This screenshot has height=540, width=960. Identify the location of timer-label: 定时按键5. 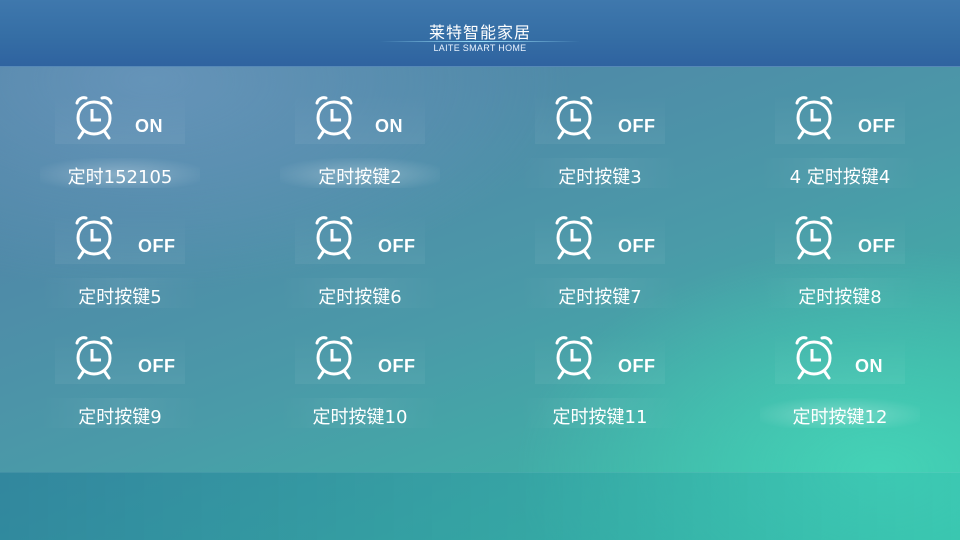
(120, 297).